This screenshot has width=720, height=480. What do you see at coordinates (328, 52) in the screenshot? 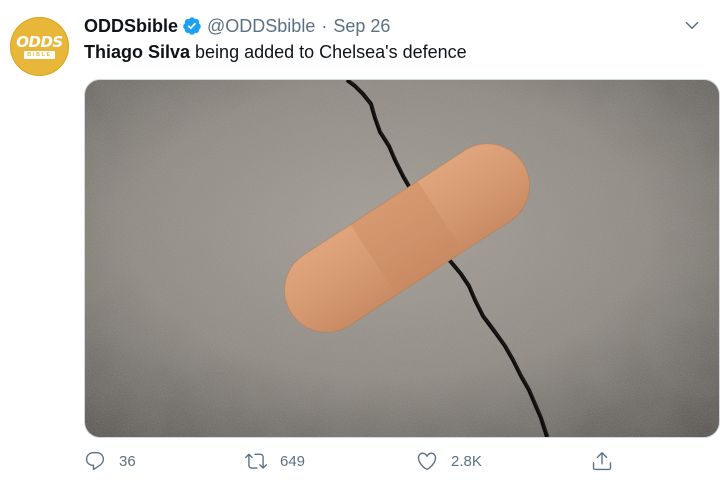
I see `tweet-text-rest: being added to Chelsea's defence` at bounding box center [328, 52].